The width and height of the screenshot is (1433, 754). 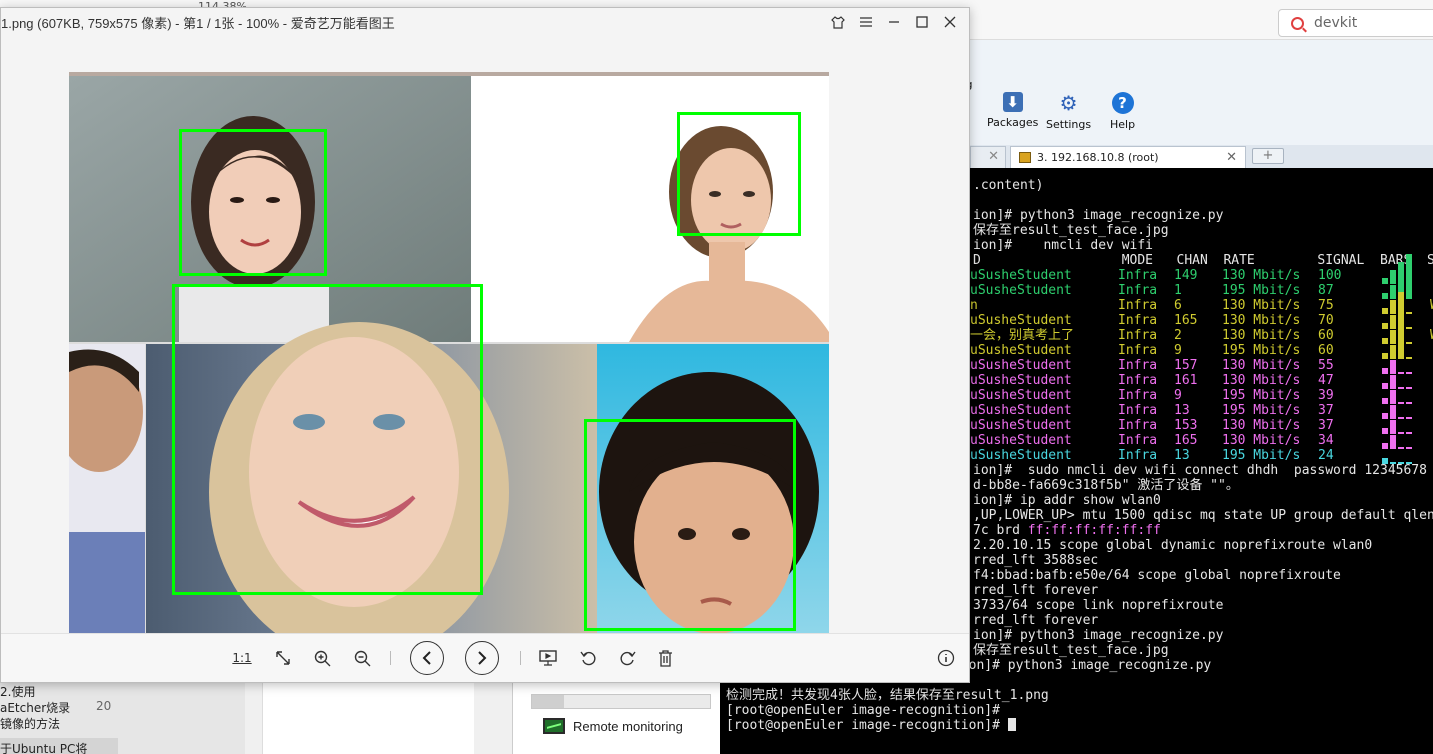 What do you see at coordinates (35, 708) in the screenshot?
I see `article-line-2: aEtcher烧录` at bounding box center [35, 708].